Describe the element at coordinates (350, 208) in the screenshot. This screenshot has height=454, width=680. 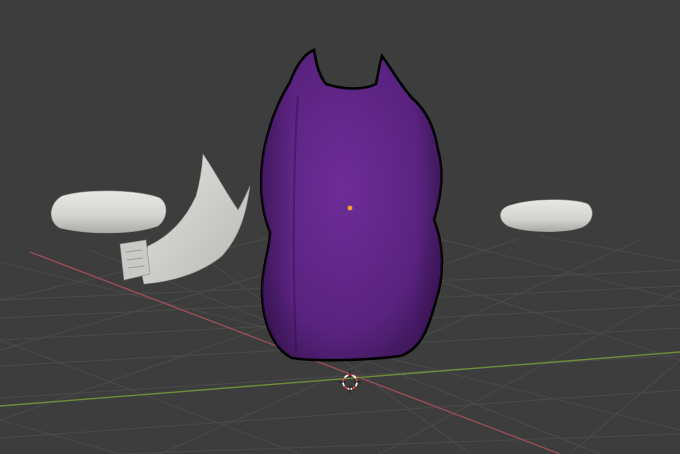
I see `object-origin-icon` at that location.